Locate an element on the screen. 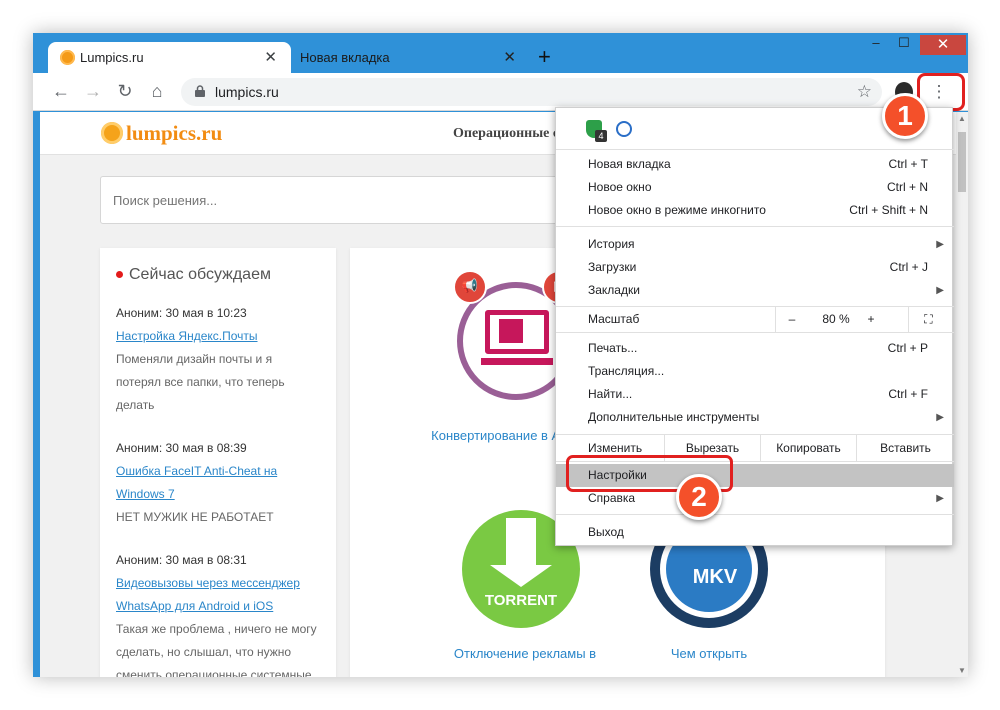 The height and width of the screenshot is (710, 1000). scroll-down-icon: ▼ is located at coordinates (962, 670).